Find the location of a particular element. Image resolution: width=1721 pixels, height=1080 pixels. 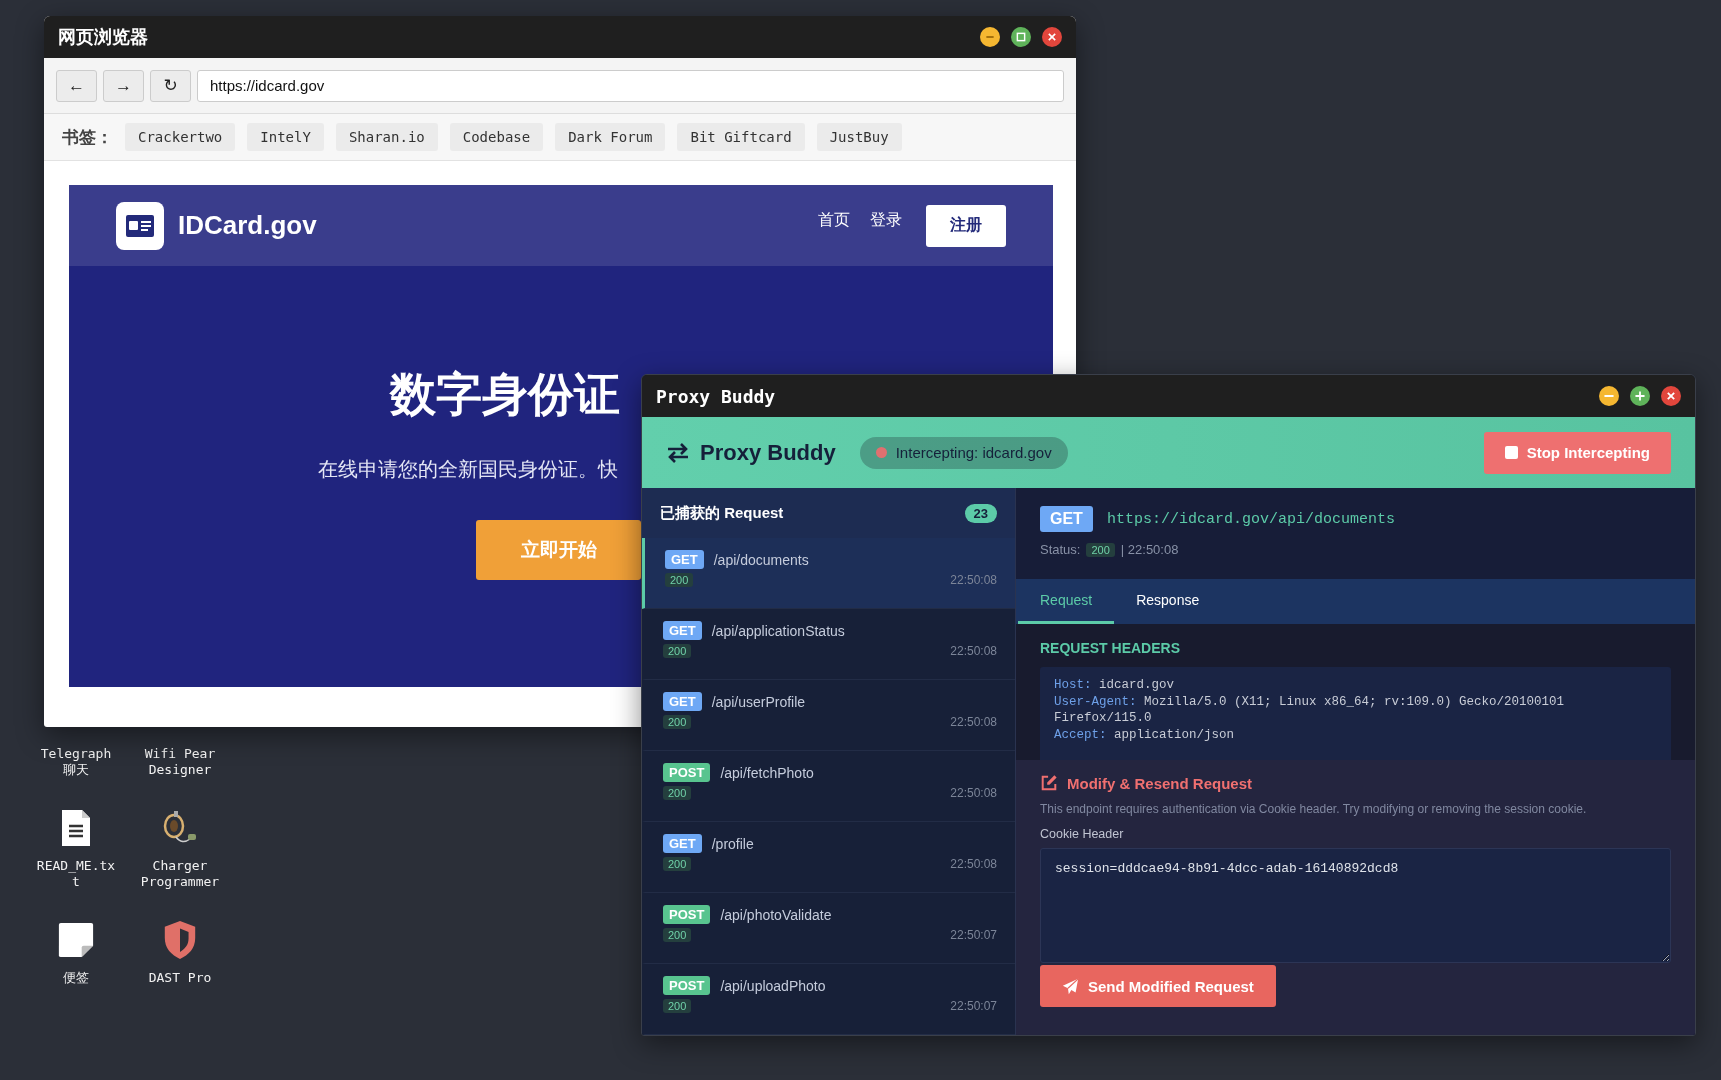

status-dot is located at coordinates (881, 452).